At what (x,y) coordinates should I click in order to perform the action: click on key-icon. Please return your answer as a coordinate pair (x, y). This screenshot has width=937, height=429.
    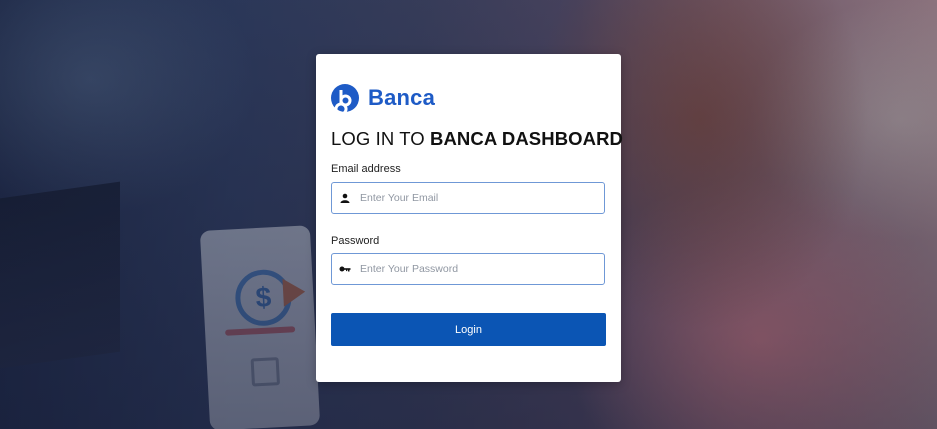
    Looking at the image, I should click on (345, 269).